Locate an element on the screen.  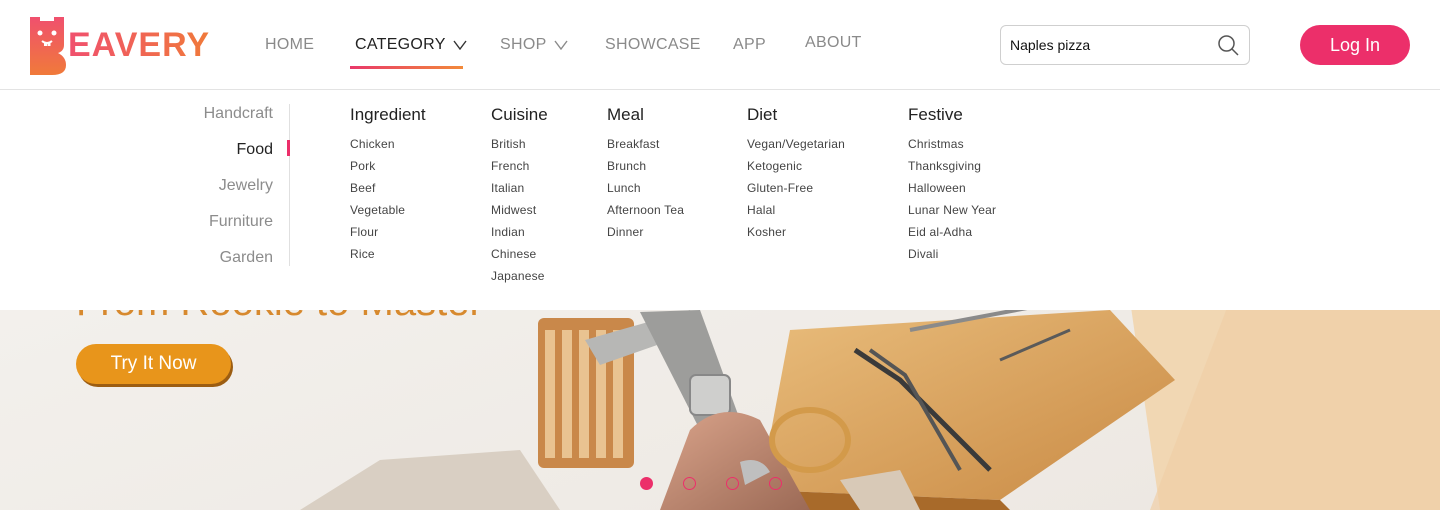
nav-showcase-label: SHOWCASE is located at coordinates (653, 44).